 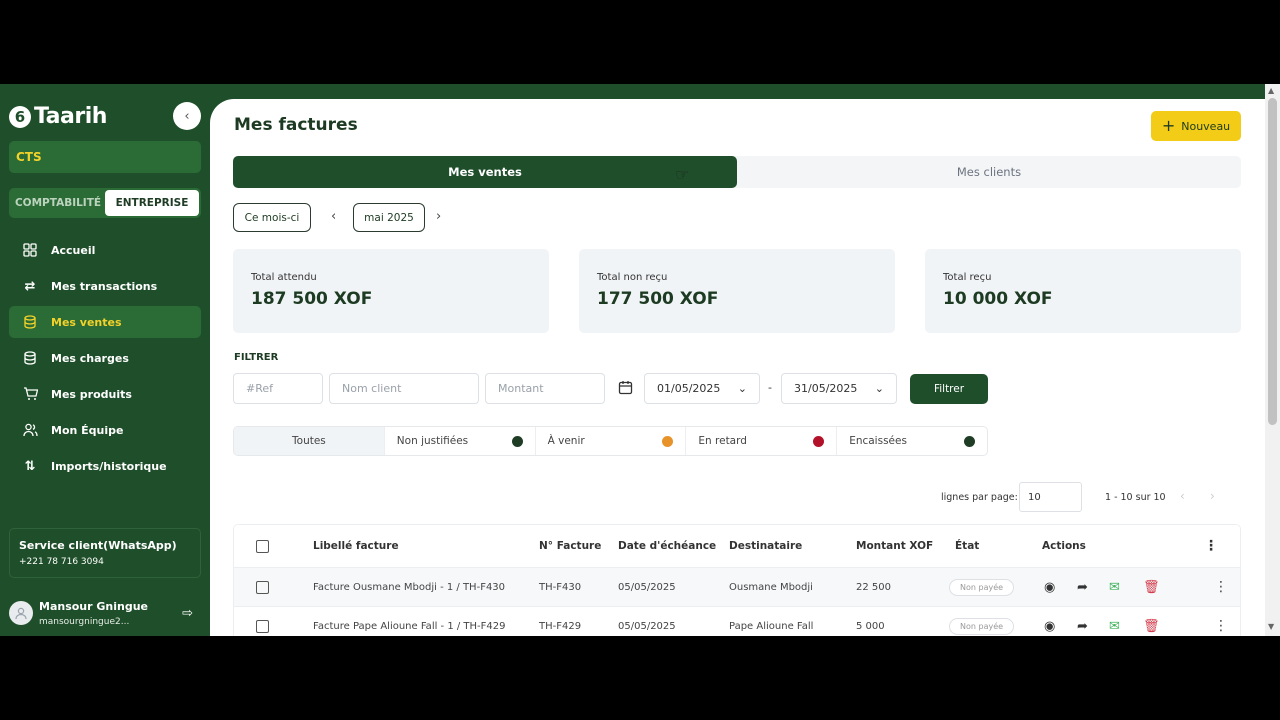 I want to click on logo-text: Taarih, so click(x=70, y=116).